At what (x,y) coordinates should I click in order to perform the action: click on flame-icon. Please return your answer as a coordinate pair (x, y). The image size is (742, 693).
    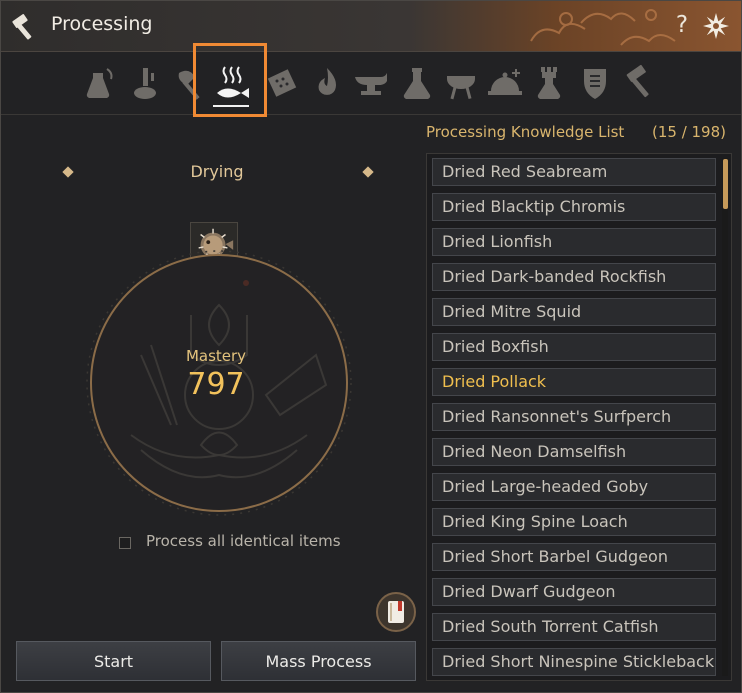
    Looking at the image, I should click on (327, 81).